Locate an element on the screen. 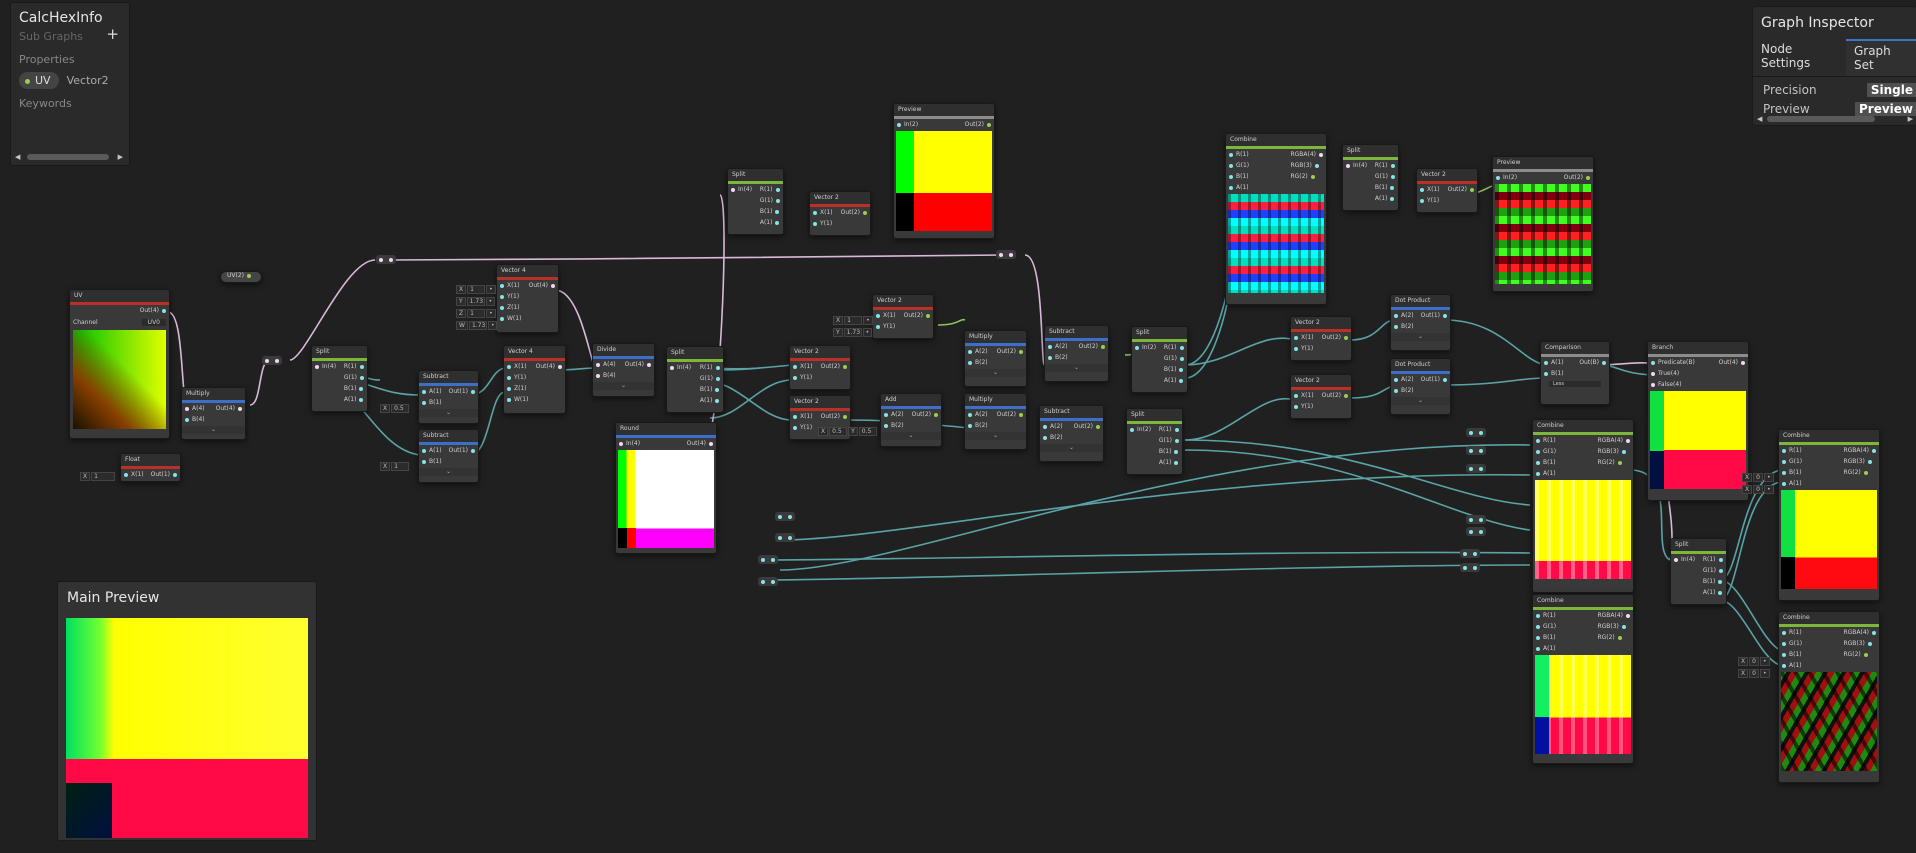  preview-dropdown: Preview is located at coordinates (1885, 109).